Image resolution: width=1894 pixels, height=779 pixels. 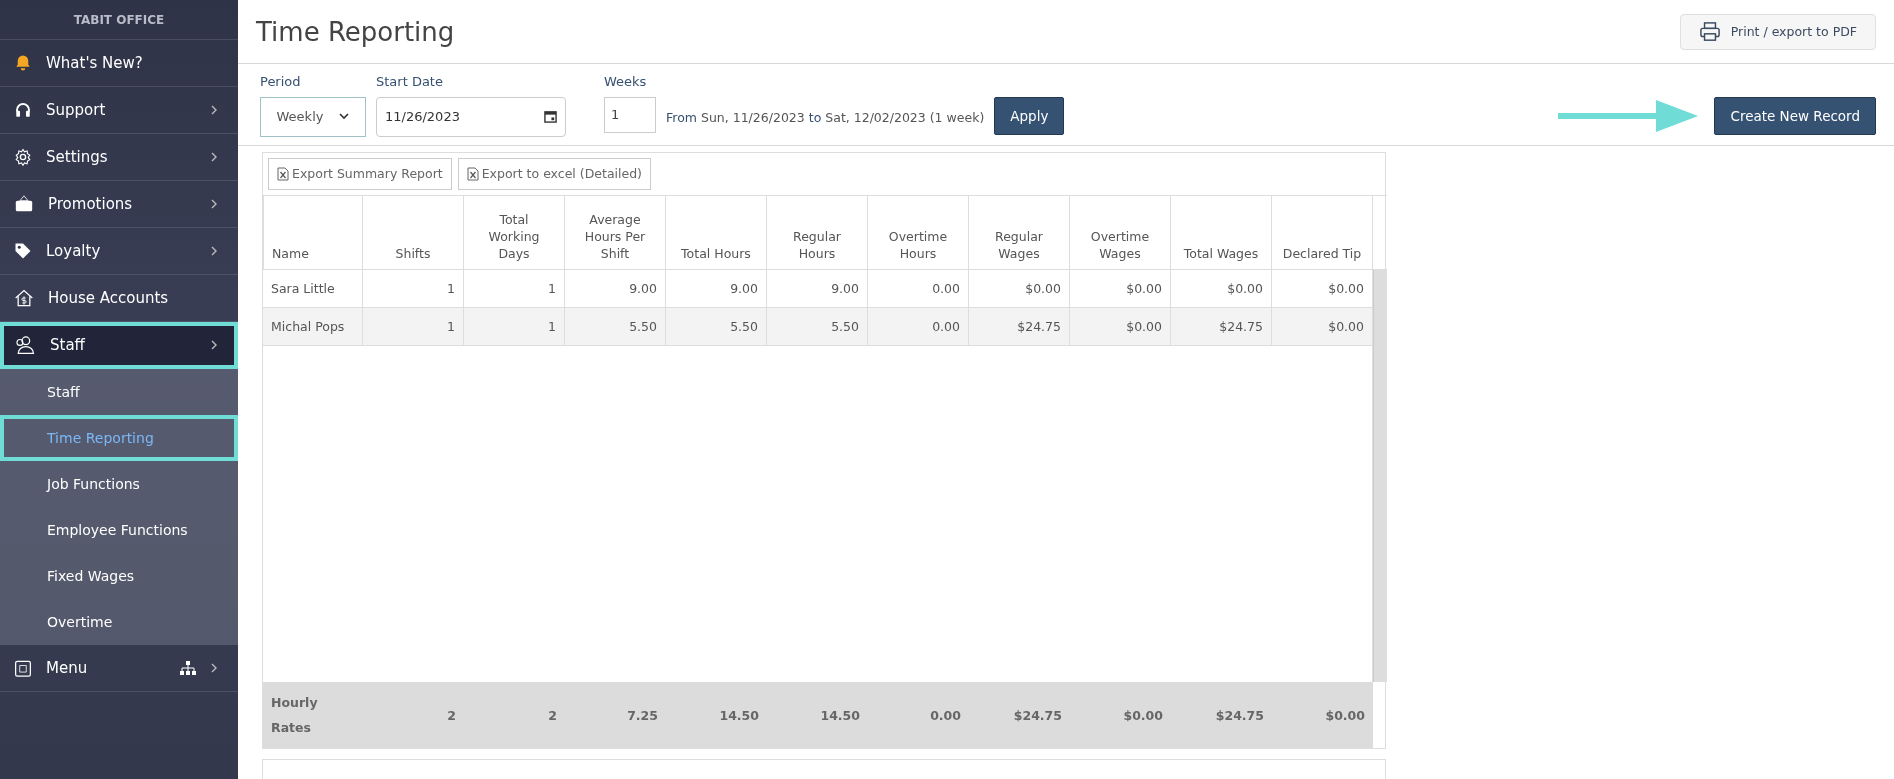 What do you see at coordinates (23, 251) in the screenshot?
I see `tag-icon` at bounding box center [23, 251].